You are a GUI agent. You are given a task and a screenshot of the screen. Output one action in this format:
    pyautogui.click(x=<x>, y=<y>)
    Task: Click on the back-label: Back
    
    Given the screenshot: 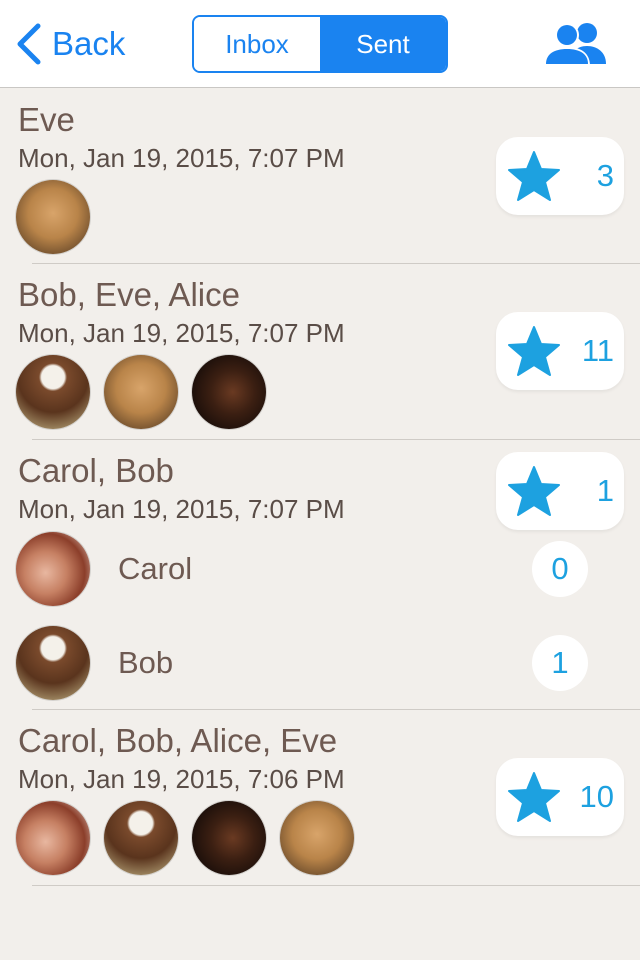 What is the action you would take?
    pyautogui.click(x=89, y=43)
    